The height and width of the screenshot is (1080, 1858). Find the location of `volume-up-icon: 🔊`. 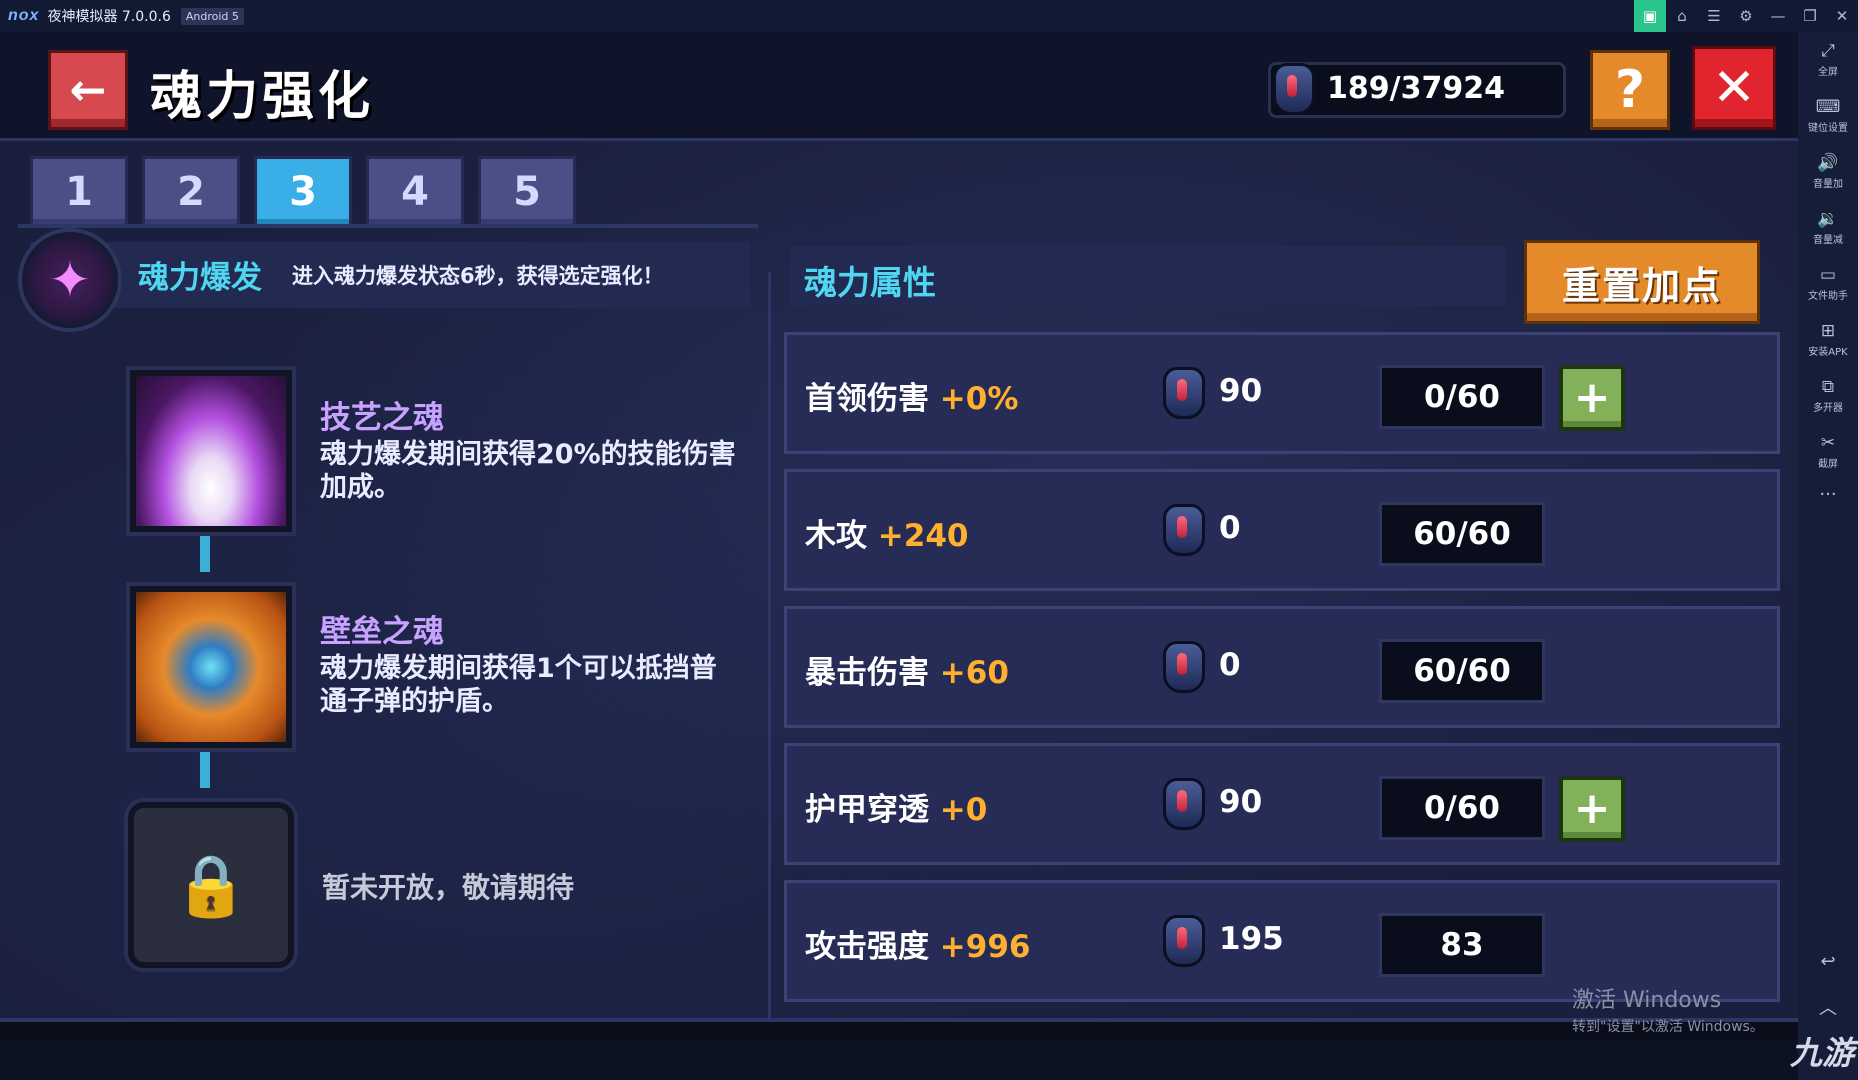

volume-up-icon: 🔊 is located at coordinates (1828, 163).